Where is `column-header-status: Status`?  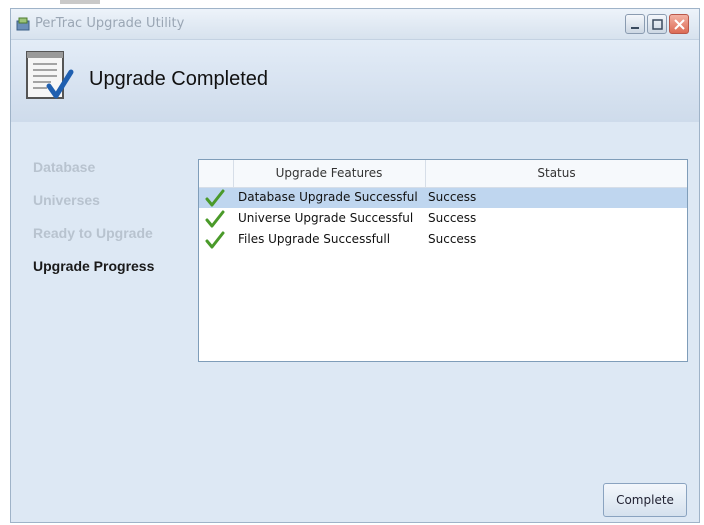
column-header-status: Status is located at coordinates (556, 173).